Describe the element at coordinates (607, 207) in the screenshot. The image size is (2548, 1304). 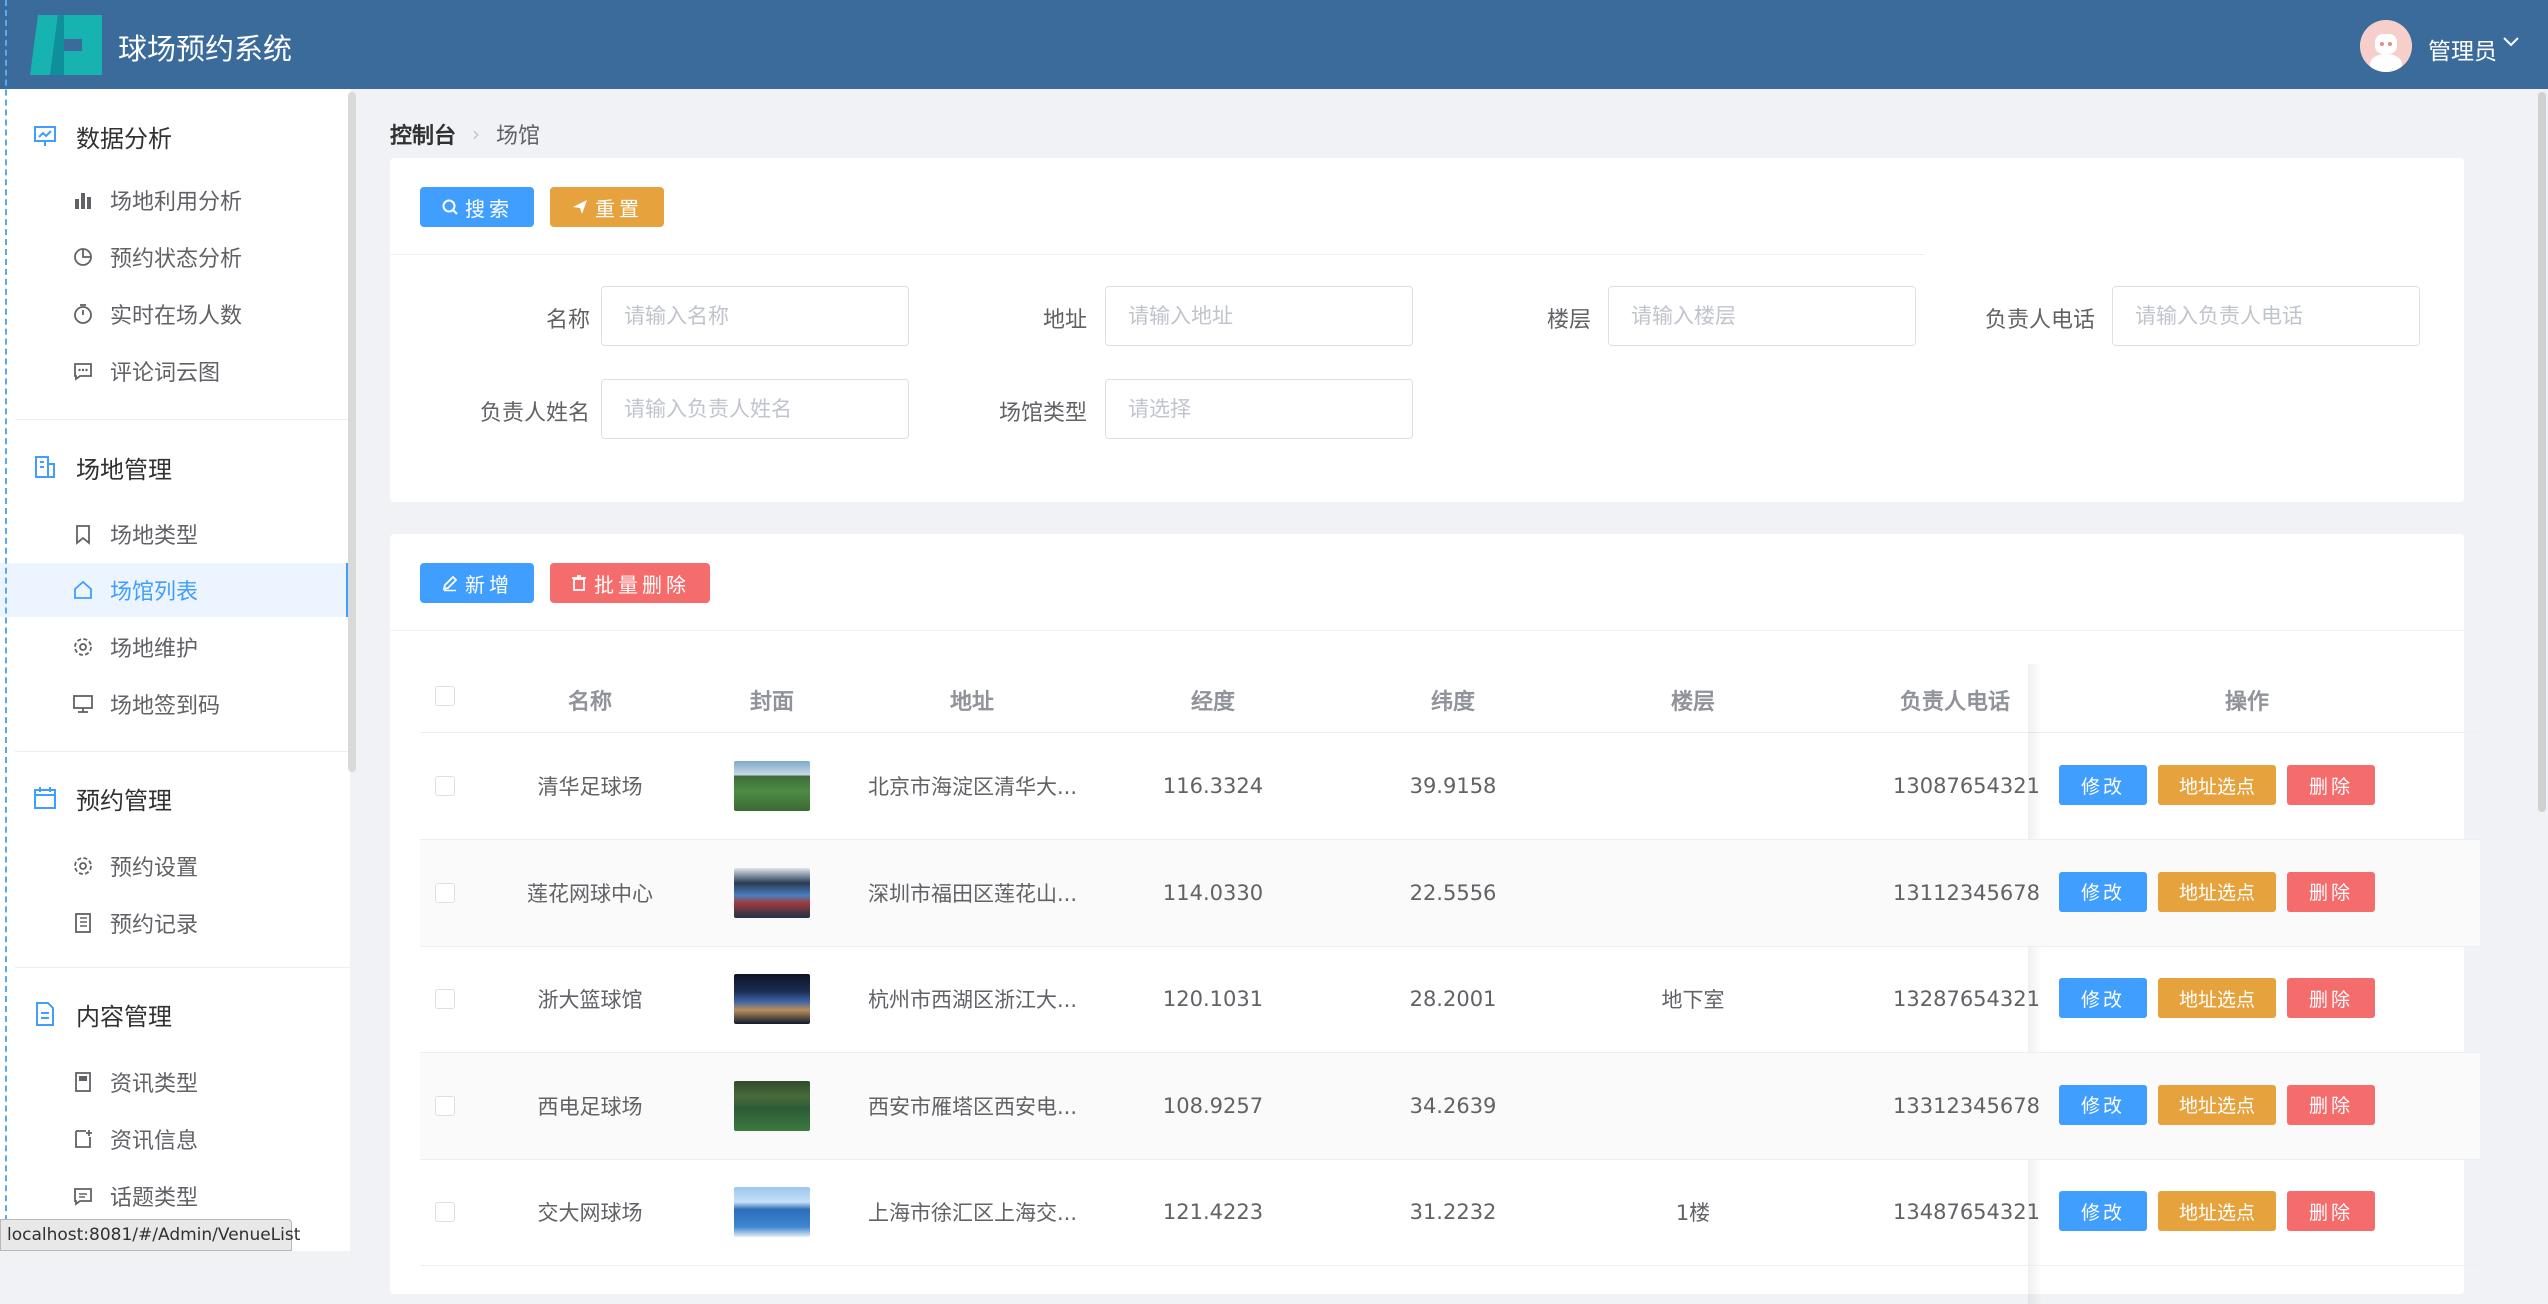
I see `reset-button: 重置` at that location.